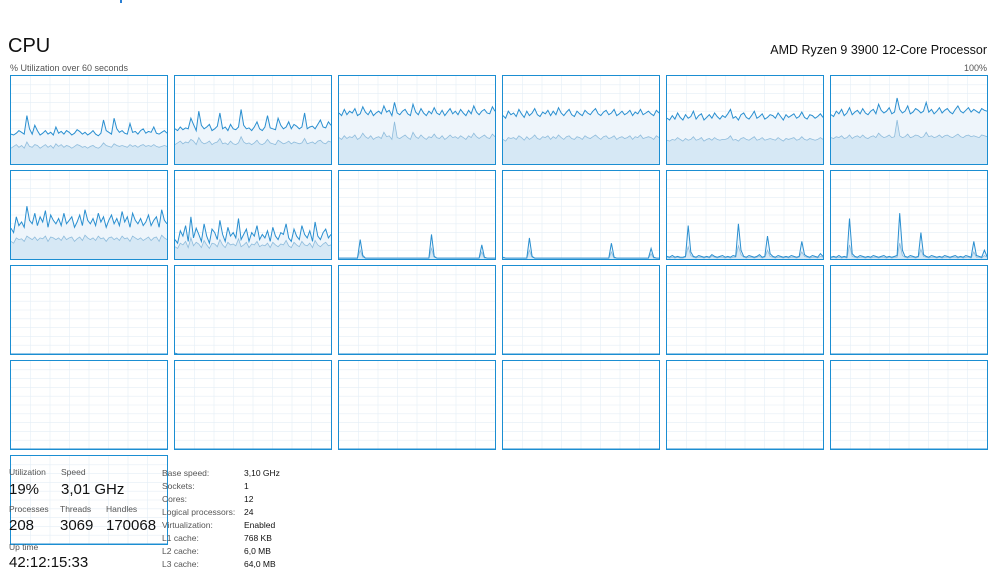  Describe the element at coordinates (262, 473) in the screenshot. I see `spec-value: 3,10 GHz` at that location.